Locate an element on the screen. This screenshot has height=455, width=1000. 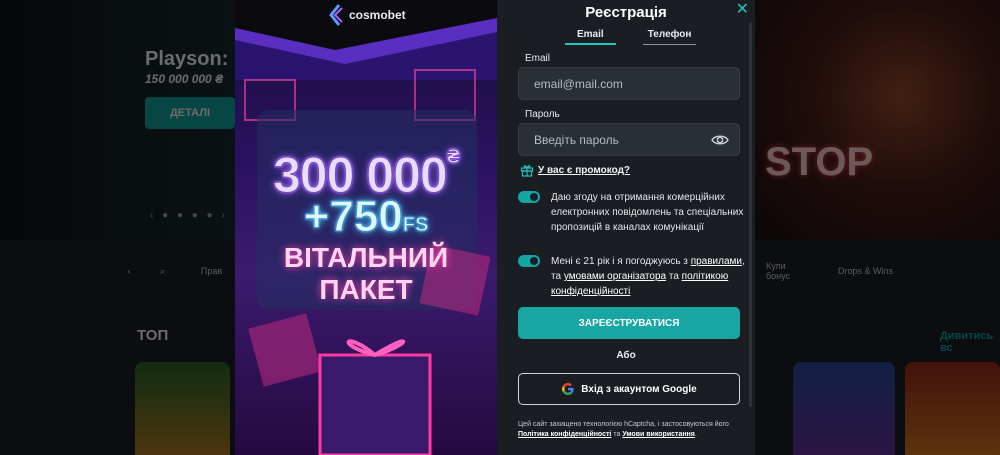
promo-fs-suffix: FS is located at coordinates (415, 225).